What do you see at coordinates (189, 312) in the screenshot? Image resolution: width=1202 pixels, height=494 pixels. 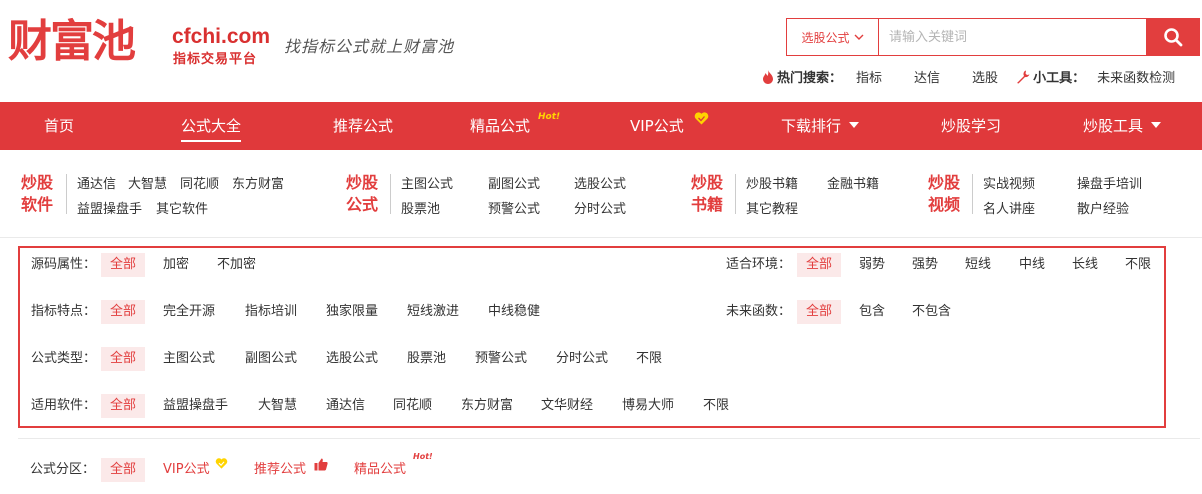 I see `filter-option: 完全开源` at bounding box center [189, 312].